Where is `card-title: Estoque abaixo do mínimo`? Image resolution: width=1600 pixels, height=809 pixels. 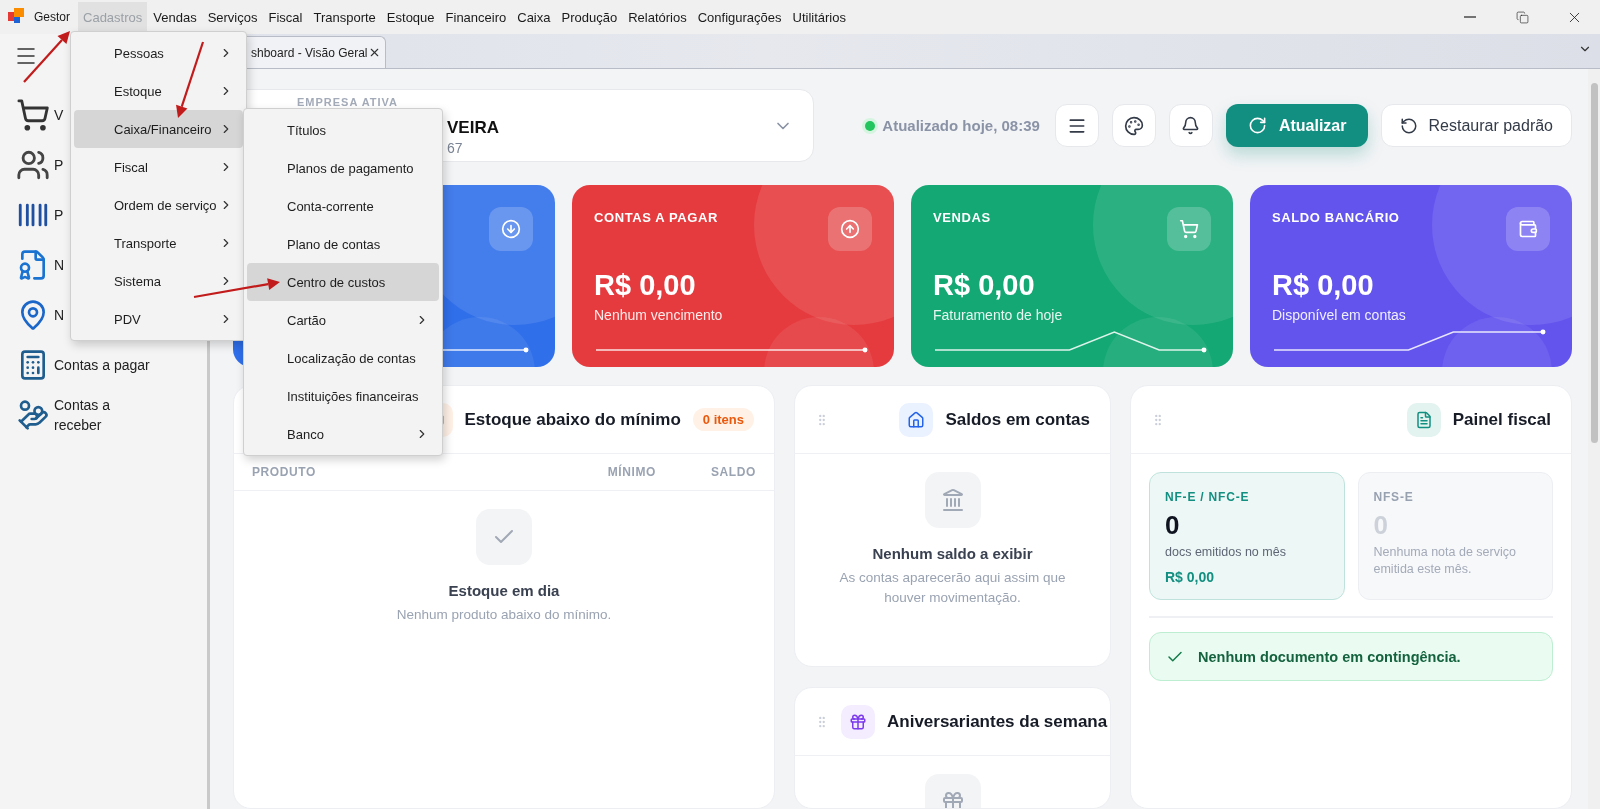 card-title: Estoque abaixo do mínimo is located at coordinates (572, 419).